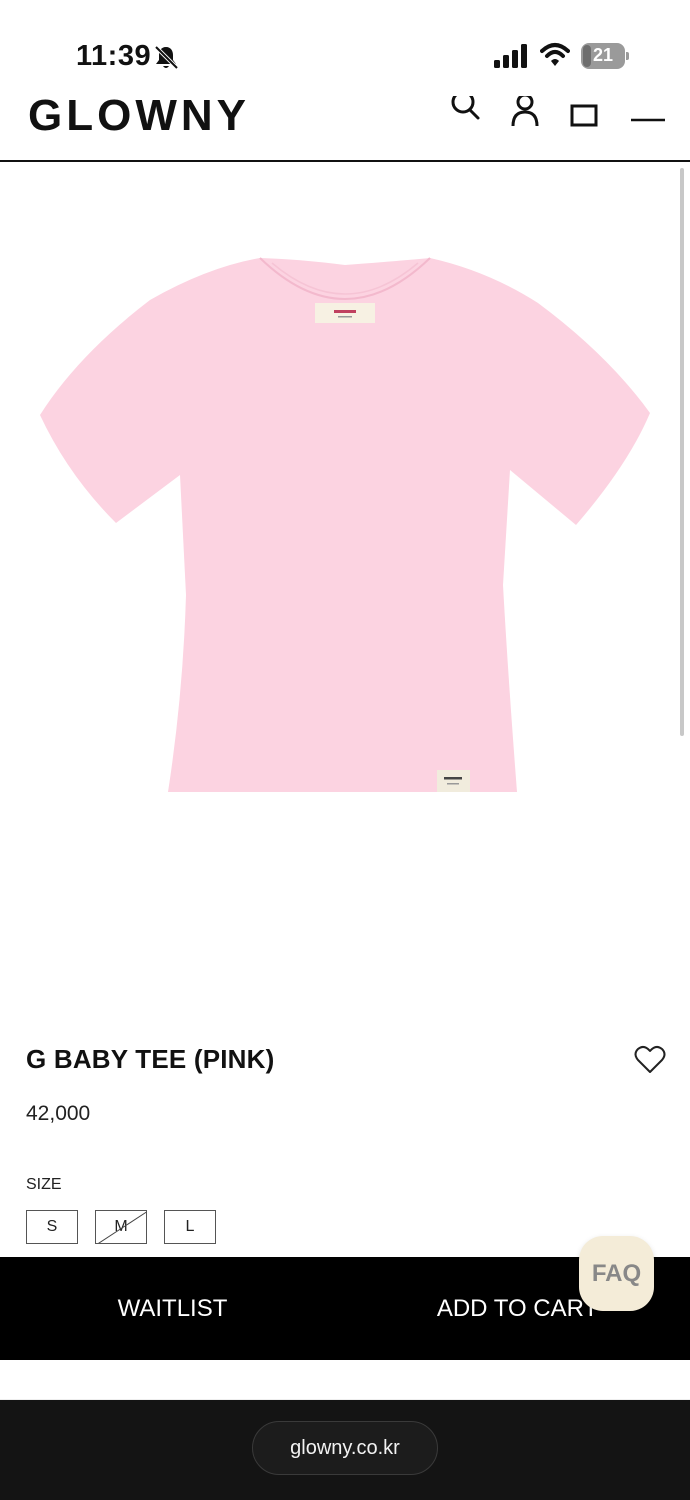  I want to click on scrollbar, so click(682, 452).